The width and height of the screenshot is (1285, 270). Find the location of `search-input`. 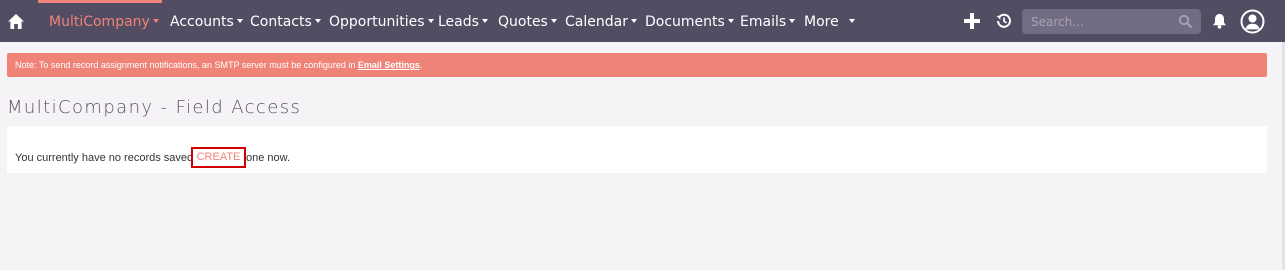

search-input is located at coordinates (1097, 21).